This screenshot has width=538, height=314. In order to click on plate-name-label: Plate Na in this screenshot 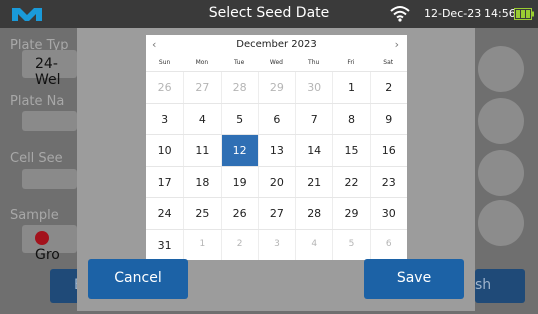, I will do `click(37, 101)`.